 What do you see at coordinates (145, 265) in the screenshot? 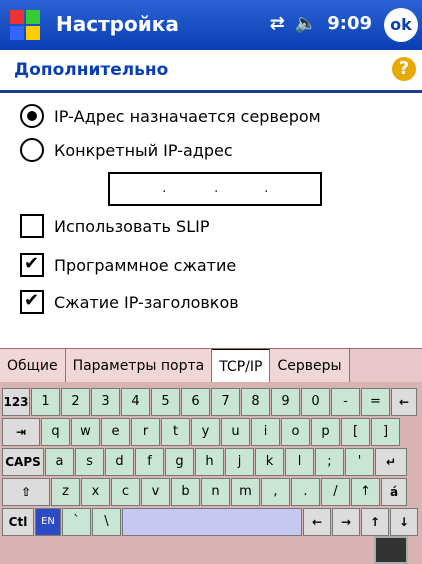
I see `soft-compression-label: Программное сжатие` at bounding box center [145, 265].